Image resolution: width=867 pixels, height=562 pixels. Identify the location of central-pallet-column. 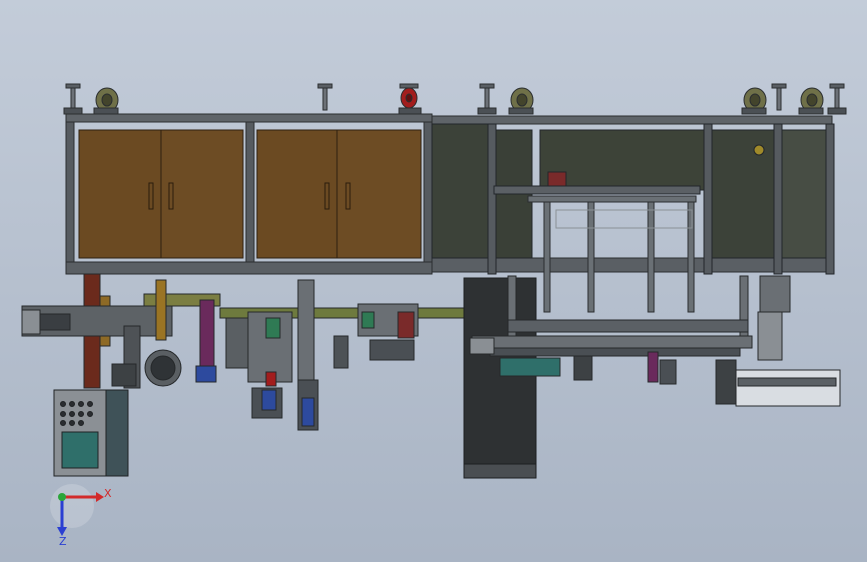
(500, 378).